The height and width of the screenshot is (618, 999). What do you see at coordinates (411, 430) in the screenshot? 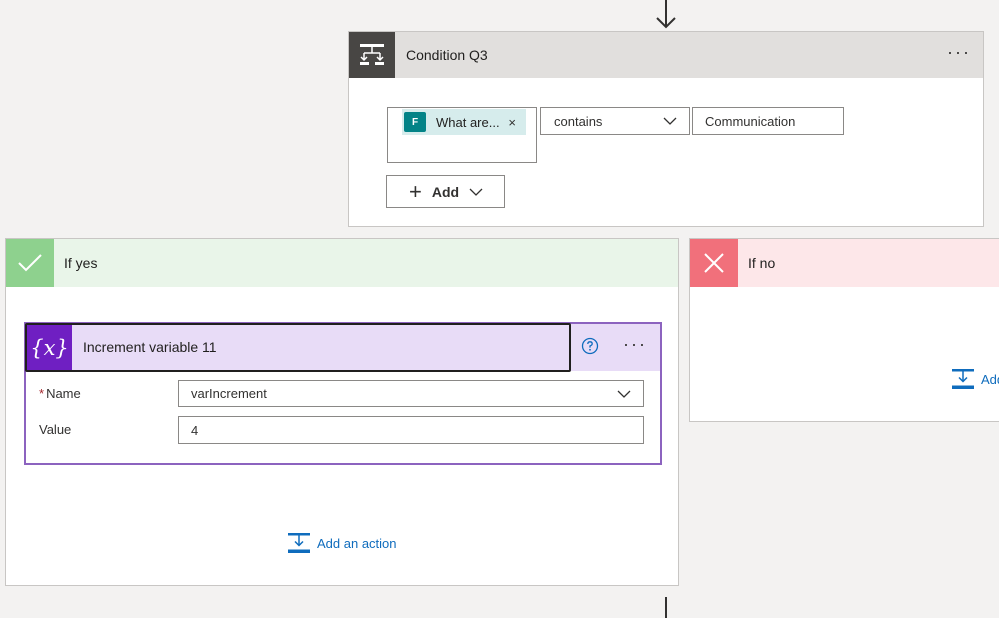
I see `value-input: 4` at bounding box center [411, 430].